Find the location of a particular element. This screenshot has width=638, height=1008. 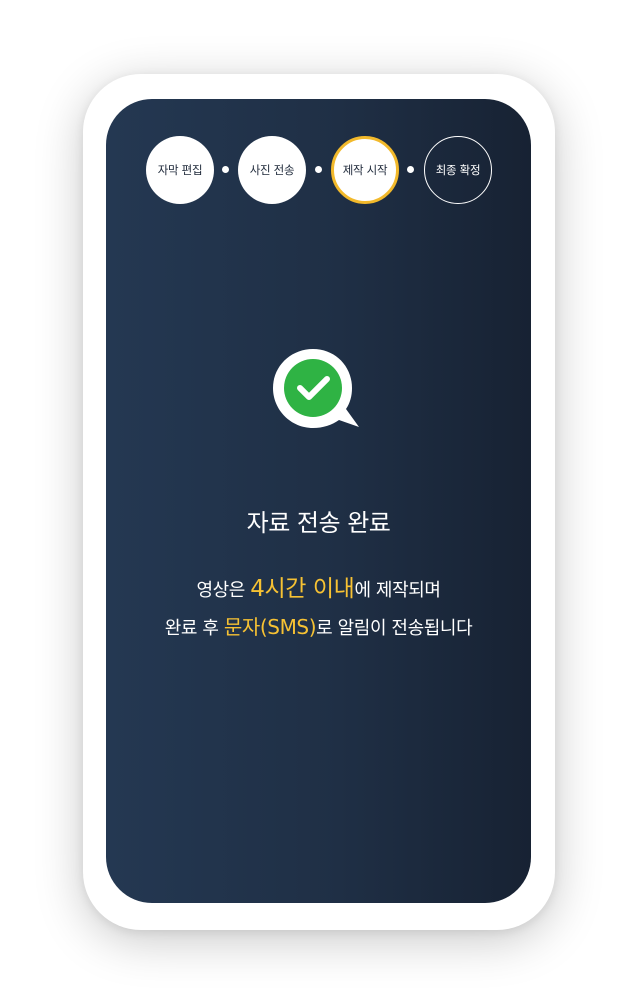

step-production-start: 제작 시작 is located at coordinates (365, 170).